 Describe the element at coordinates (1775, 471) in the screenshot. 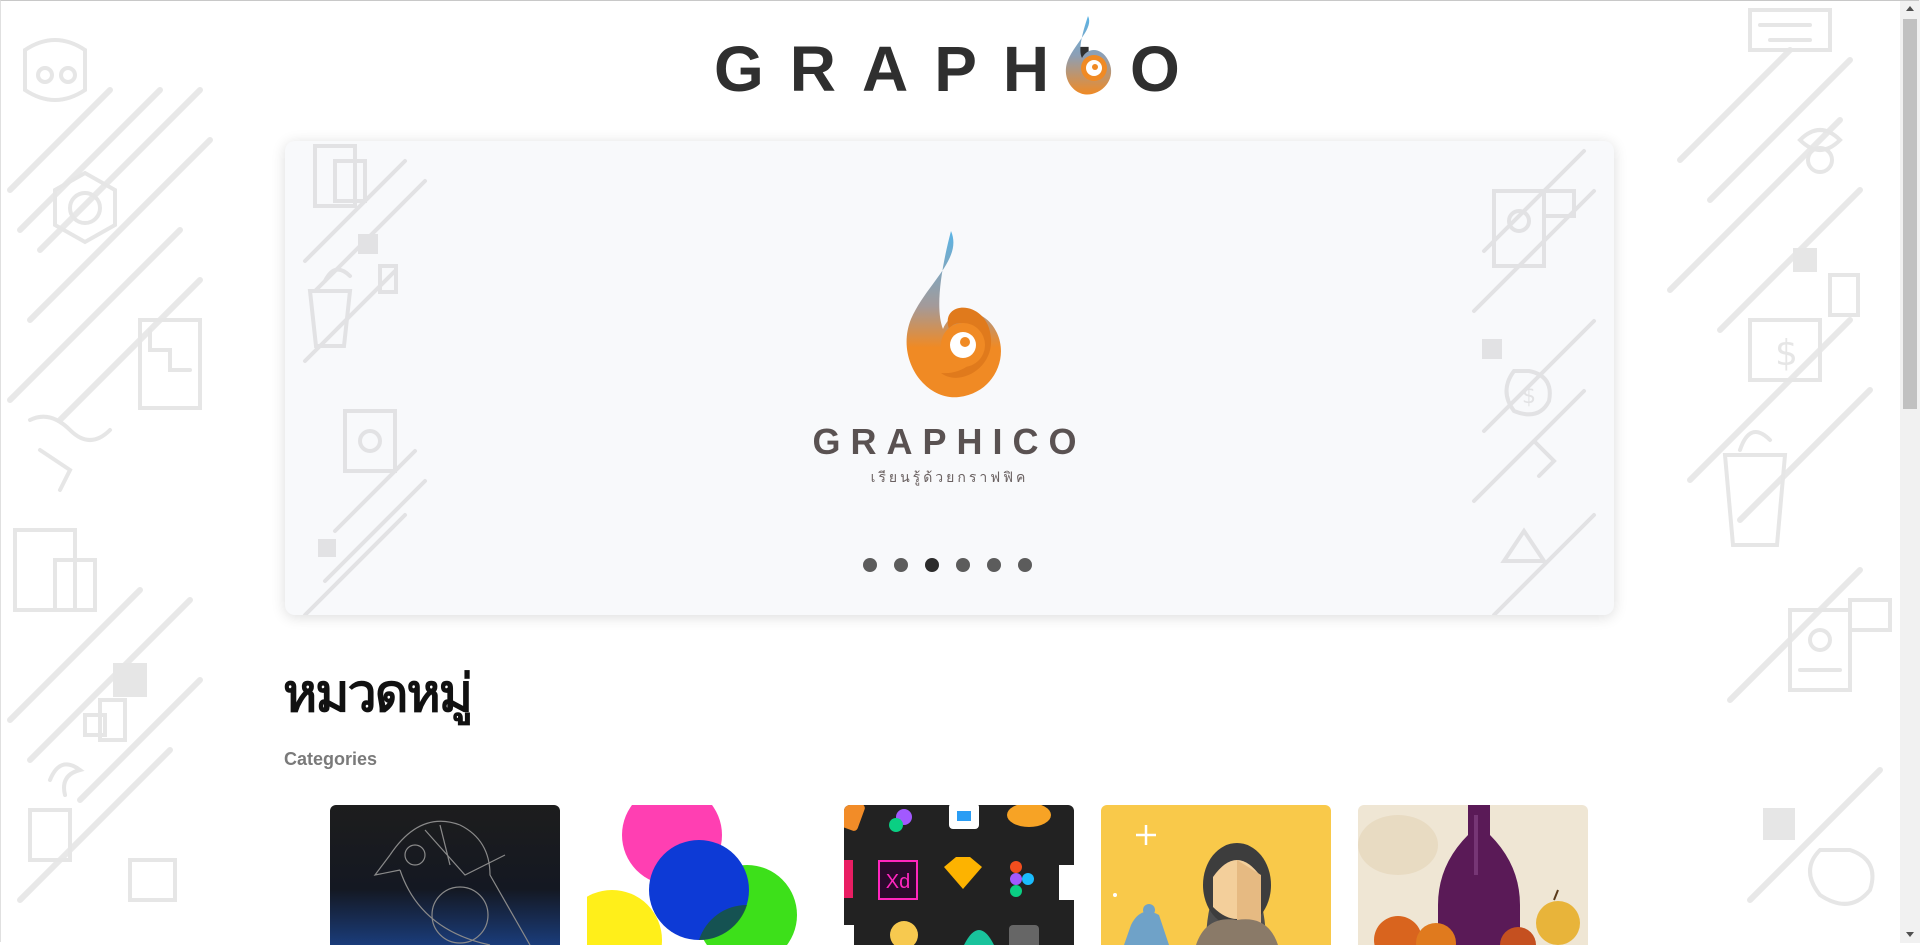

I see `right-decorative-pattern: $` at that location.